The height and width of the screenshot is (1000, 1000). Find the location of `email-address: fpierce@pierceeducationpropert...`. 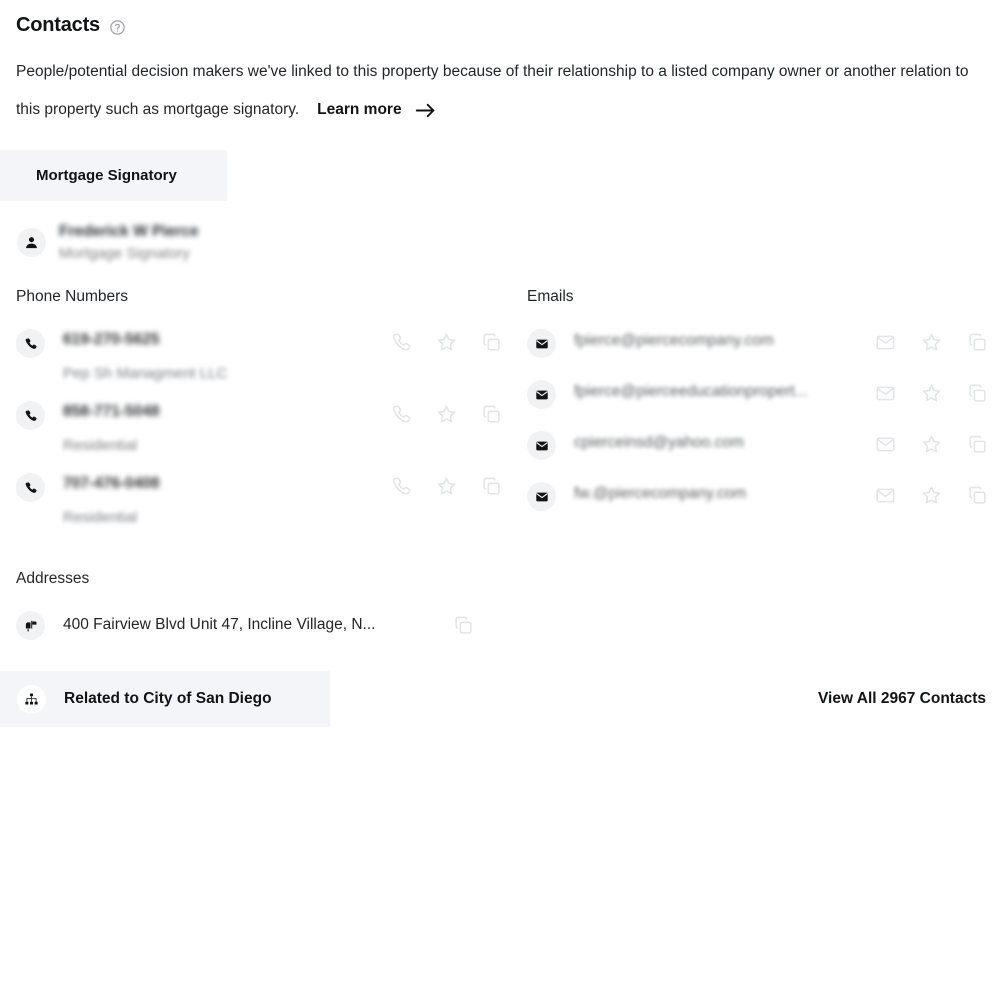

email-address: fpierce@pierceeducationpropert... is located at coordinates (691, 391).